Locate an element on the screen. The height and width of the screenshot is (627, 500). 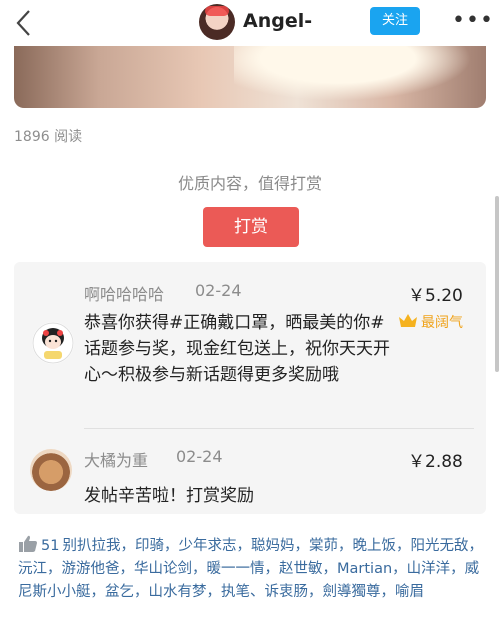
liker-name: 山水有梦 is located at coordinates (178, 592).